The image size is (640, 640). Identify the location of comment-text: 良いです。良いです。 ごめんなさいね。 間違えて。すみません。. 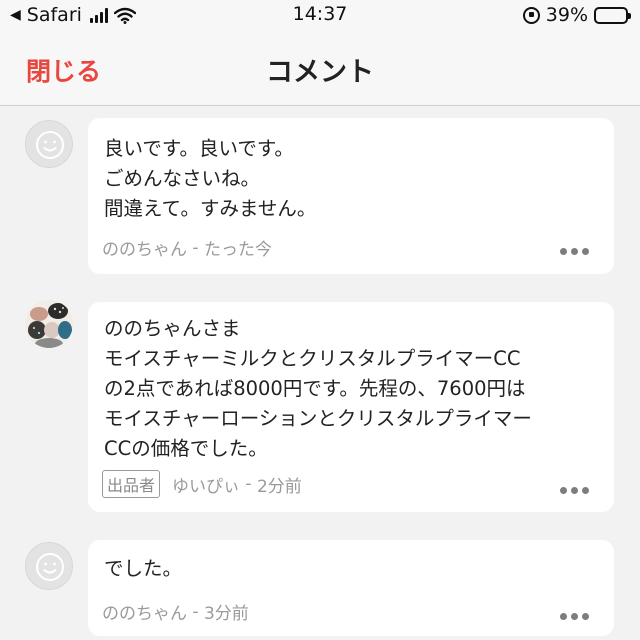
(210, 179).